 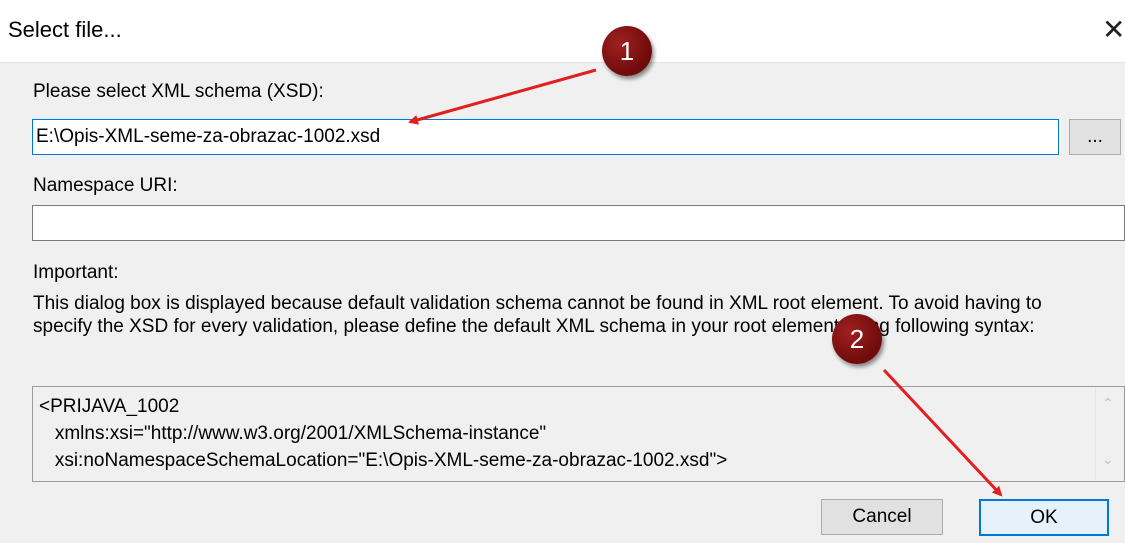 What do you see at coordinates (942, 432) in the screenshot?
I see `arrow-to-ok-button` at bounding box center [942, 432].